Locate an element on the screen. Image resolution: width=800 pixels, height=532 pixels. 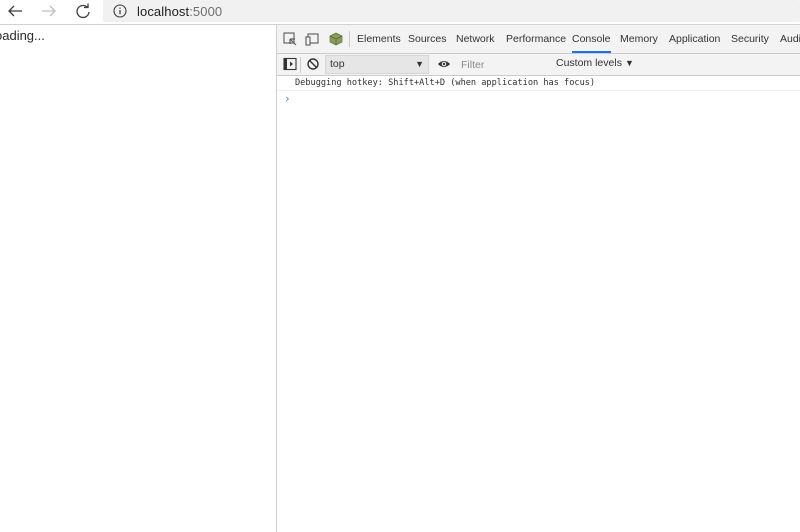
reload-button is located at coordinates (83, 11).